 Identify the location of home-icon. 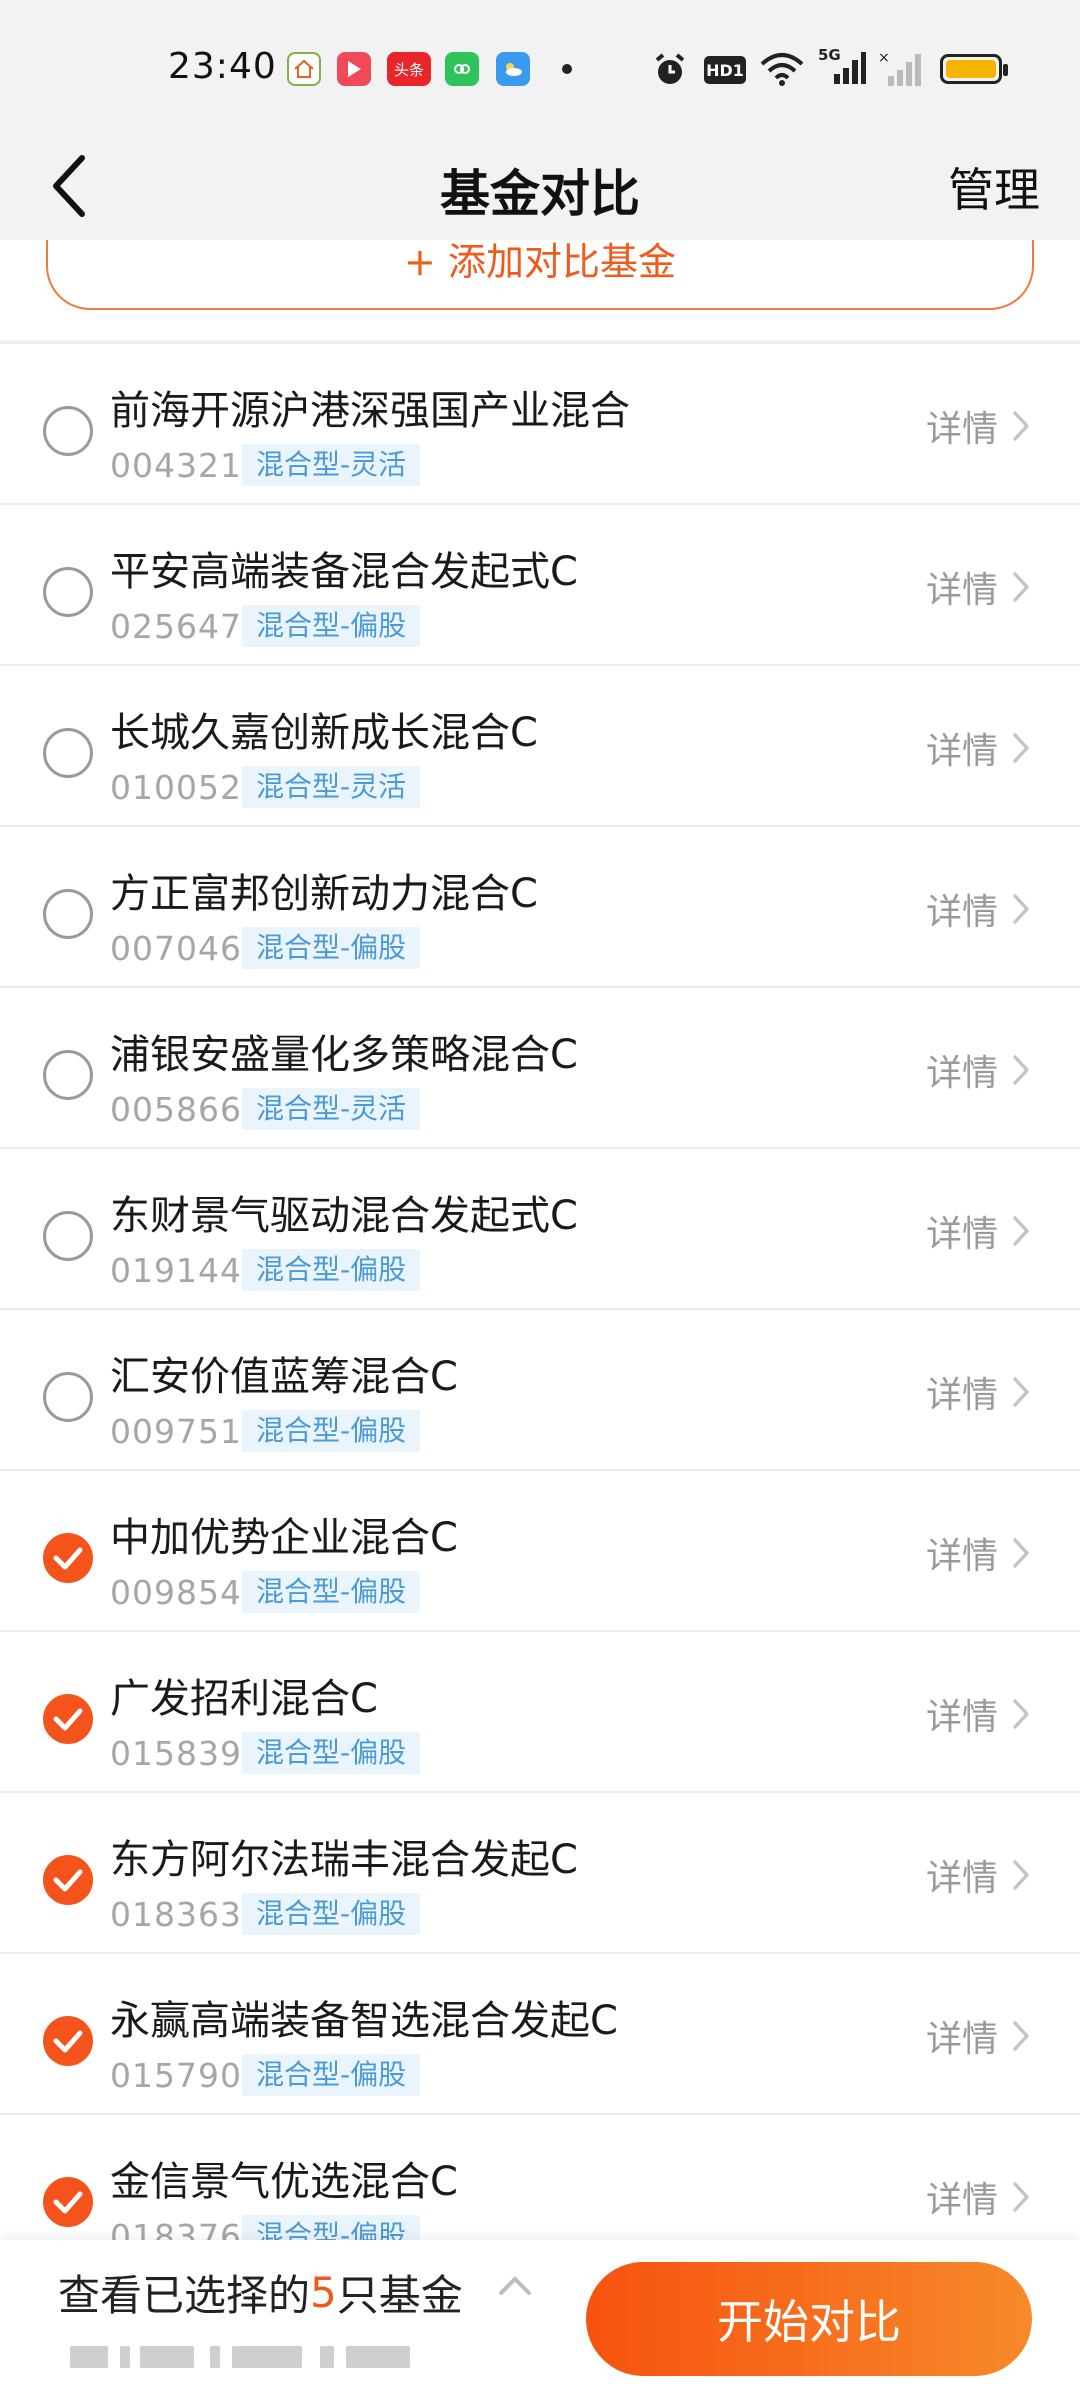
(304, 69).